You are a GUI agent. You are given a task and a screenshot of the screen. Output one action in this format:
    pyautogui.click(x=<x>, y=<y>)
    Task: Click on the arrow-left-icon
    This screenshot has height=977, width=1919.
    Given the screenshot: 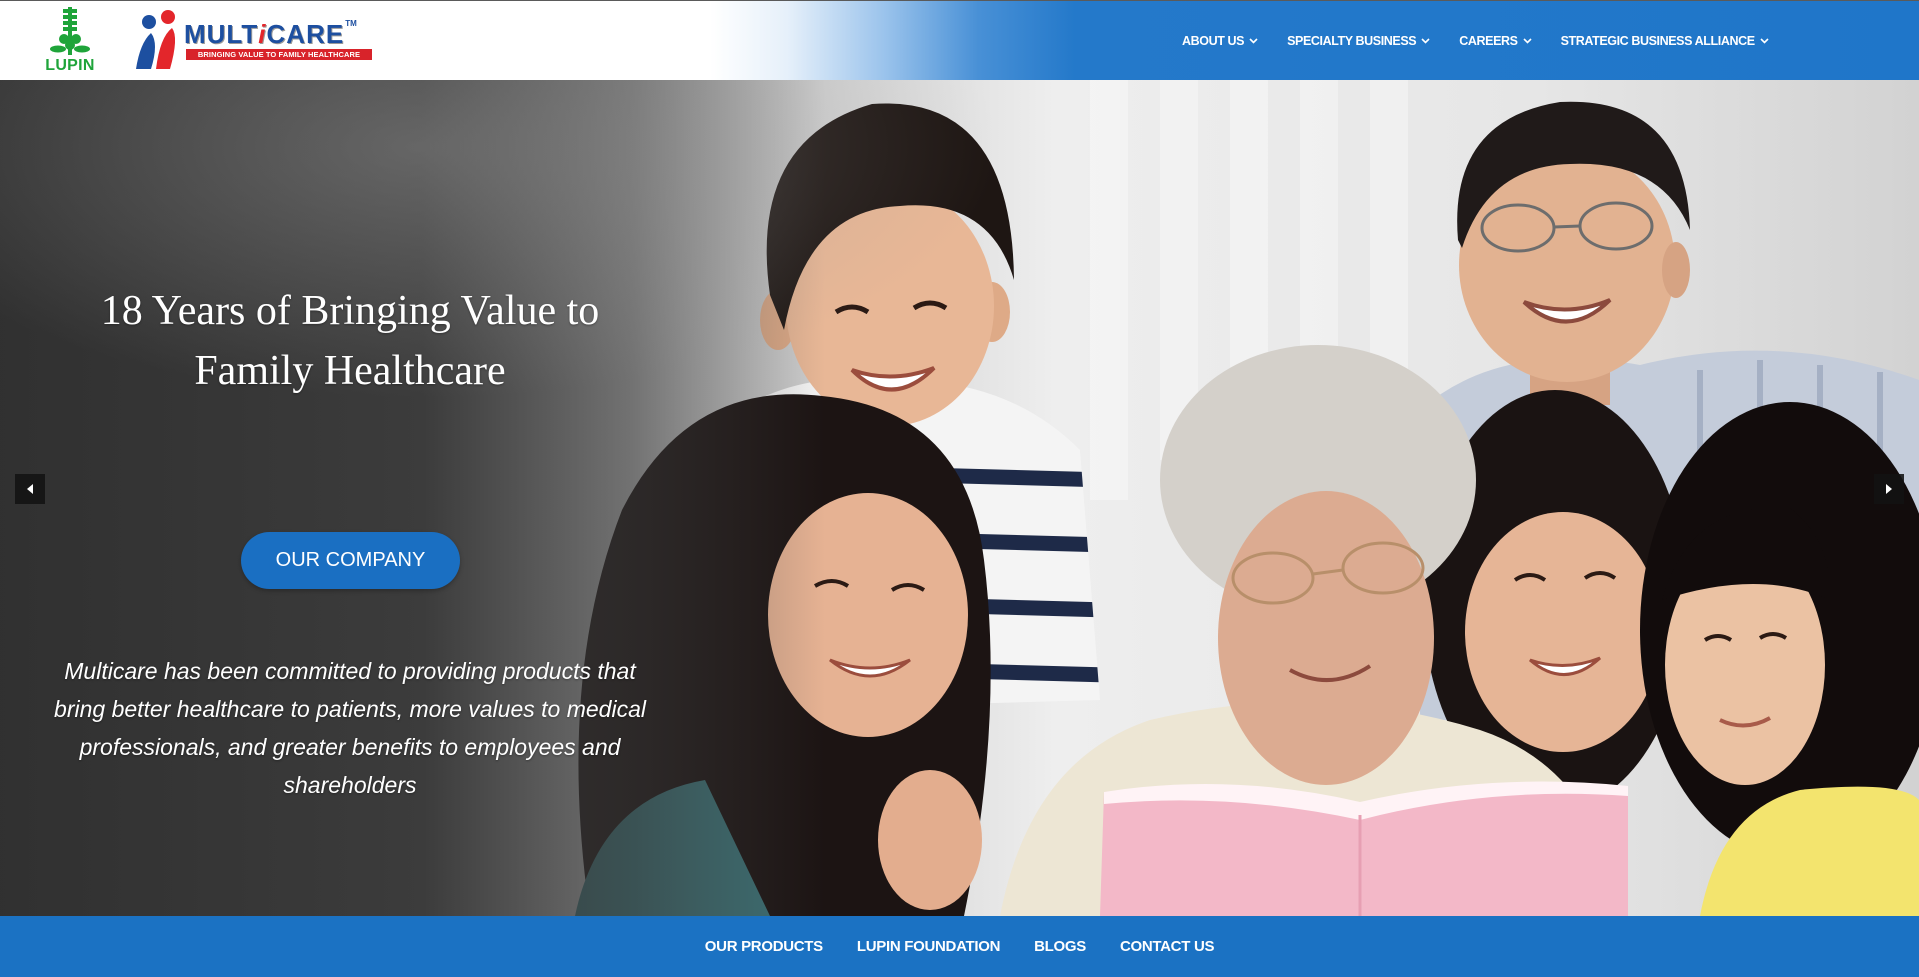 What is the action you would take?
    pyautogui.click(x=30, y=489)
    